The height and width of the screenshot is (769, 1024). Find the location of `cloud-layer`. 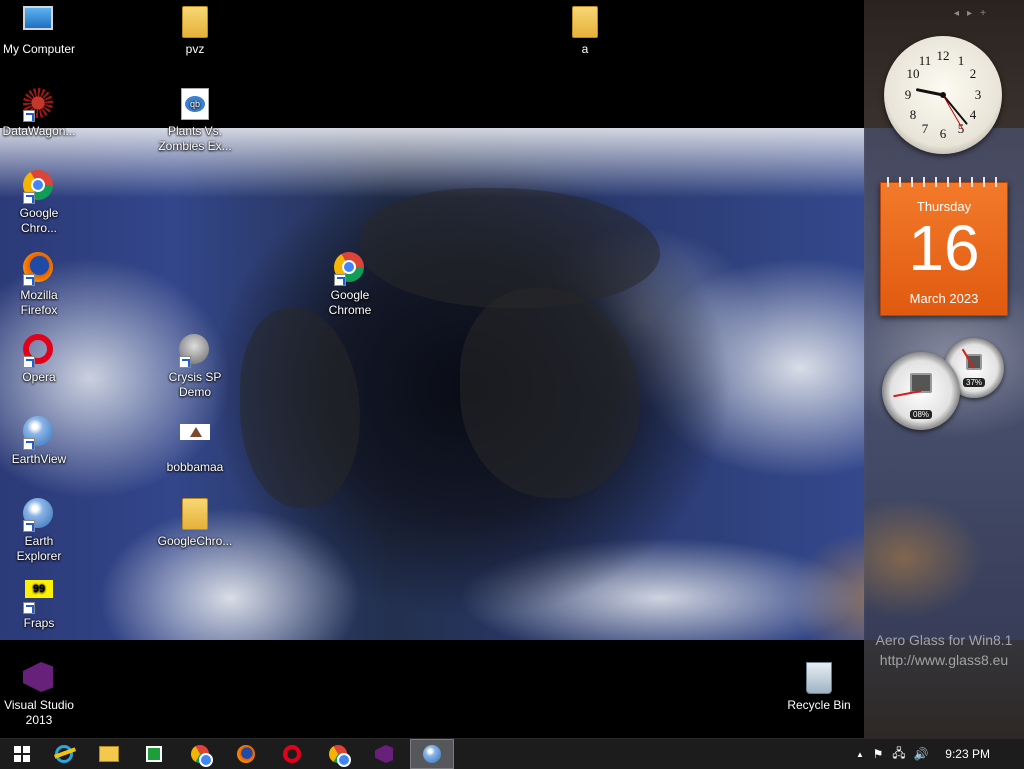

cloud-layer is located at coordinates (433, 163).